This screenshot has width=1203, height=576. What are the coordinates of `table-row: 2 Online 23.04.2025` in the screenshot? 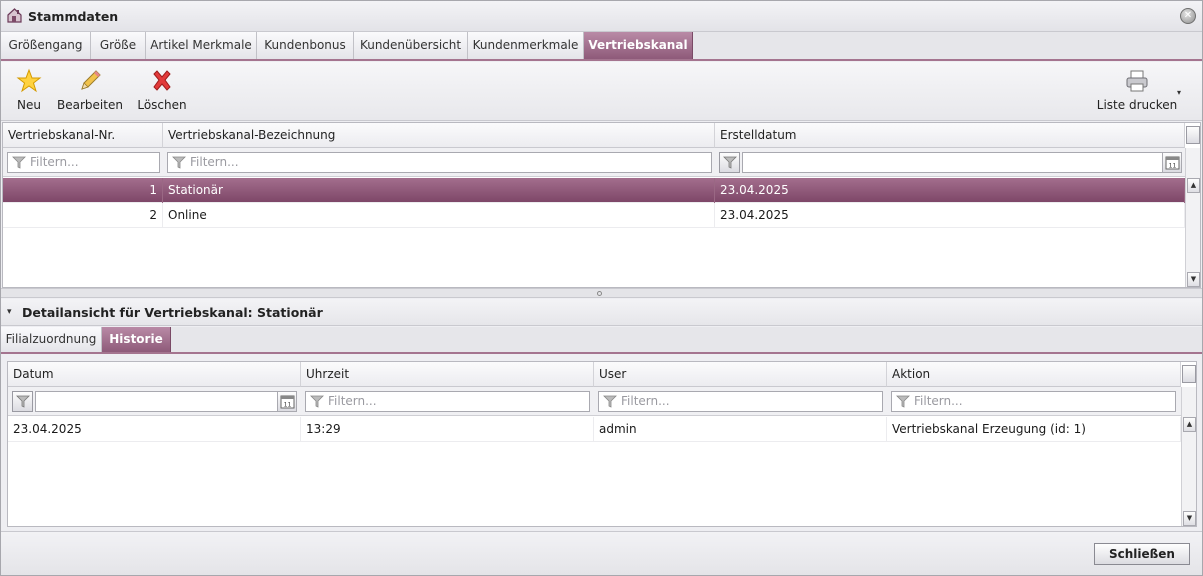 It's located at (594, 215).